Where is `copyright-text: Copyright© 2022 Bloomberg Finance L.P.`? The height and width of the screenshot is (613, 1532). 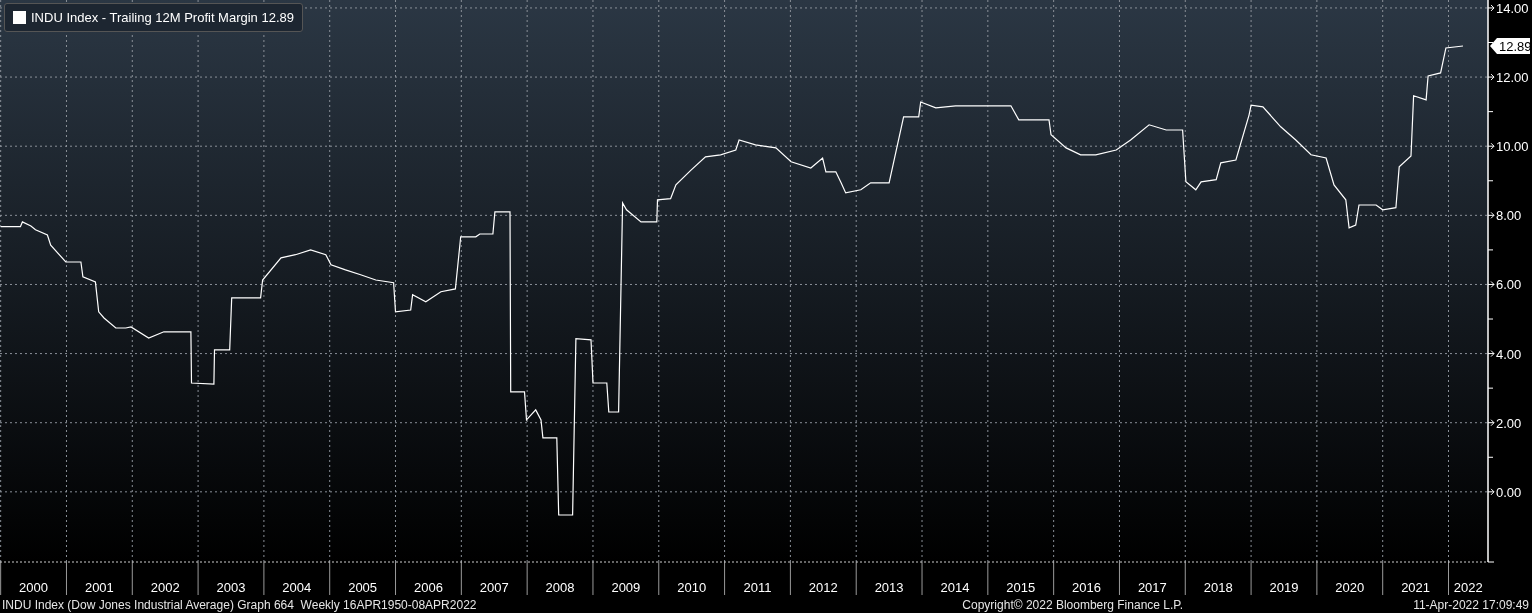 copyright-text: Copyright© 2022 Bloomberg Finance L.P. is located at coordinates (1073, 604).